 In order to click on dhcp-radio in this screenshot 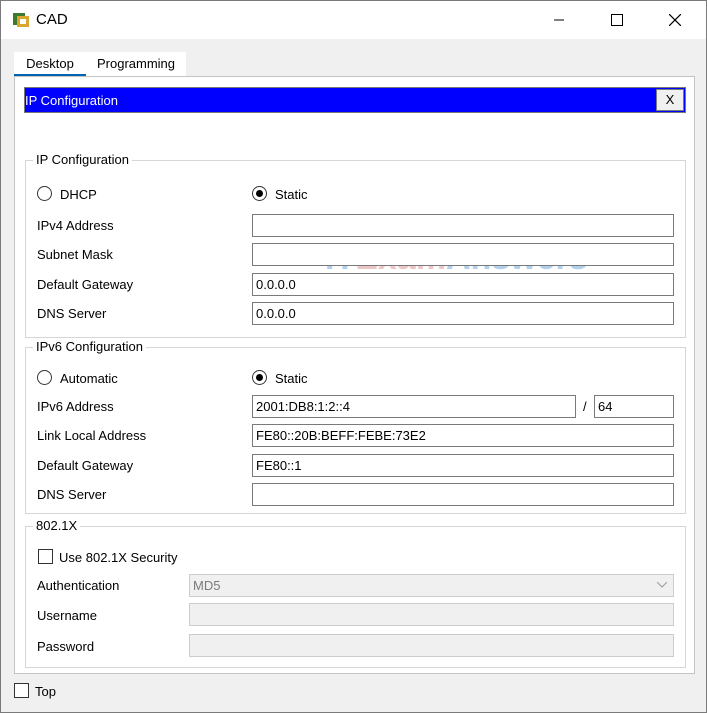, I will do `click(44, 193)`.